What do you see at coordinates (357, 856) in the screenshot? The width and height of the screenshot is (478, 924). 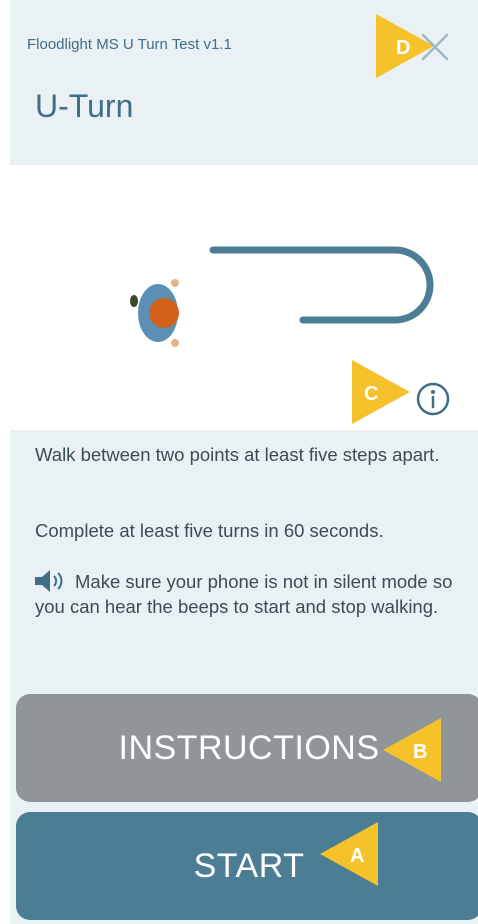 I see `marker-a-label: A` at bounding box center [357, 856].